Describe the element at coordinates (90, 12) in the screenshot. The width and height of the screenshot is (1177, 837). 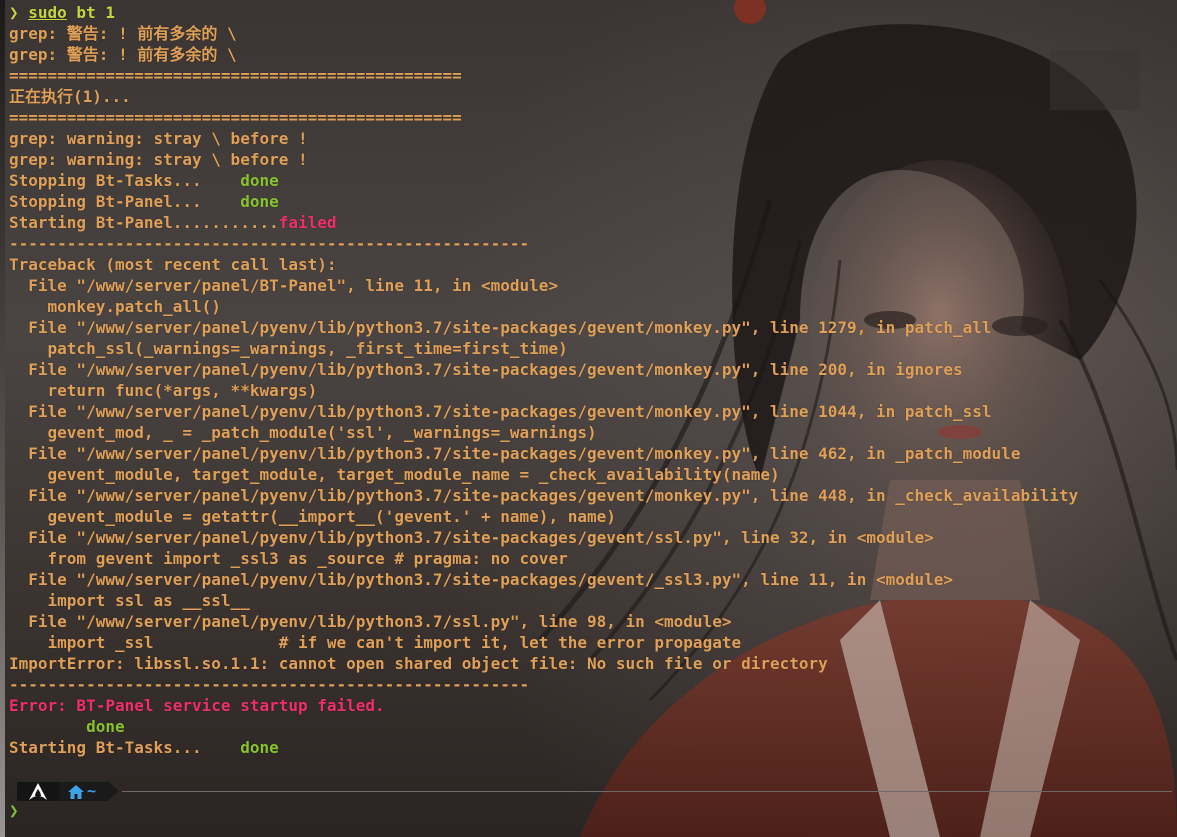
I see `terminal-text: bt 1` at that location.